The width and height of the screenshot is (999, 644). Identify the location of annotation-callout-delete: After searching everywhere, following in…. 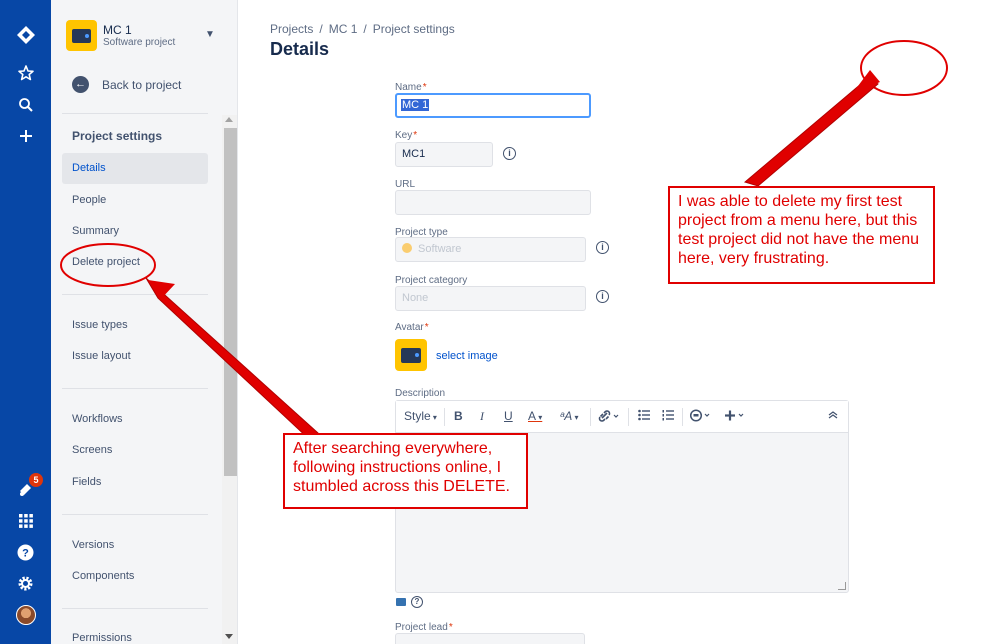
(405, 471).